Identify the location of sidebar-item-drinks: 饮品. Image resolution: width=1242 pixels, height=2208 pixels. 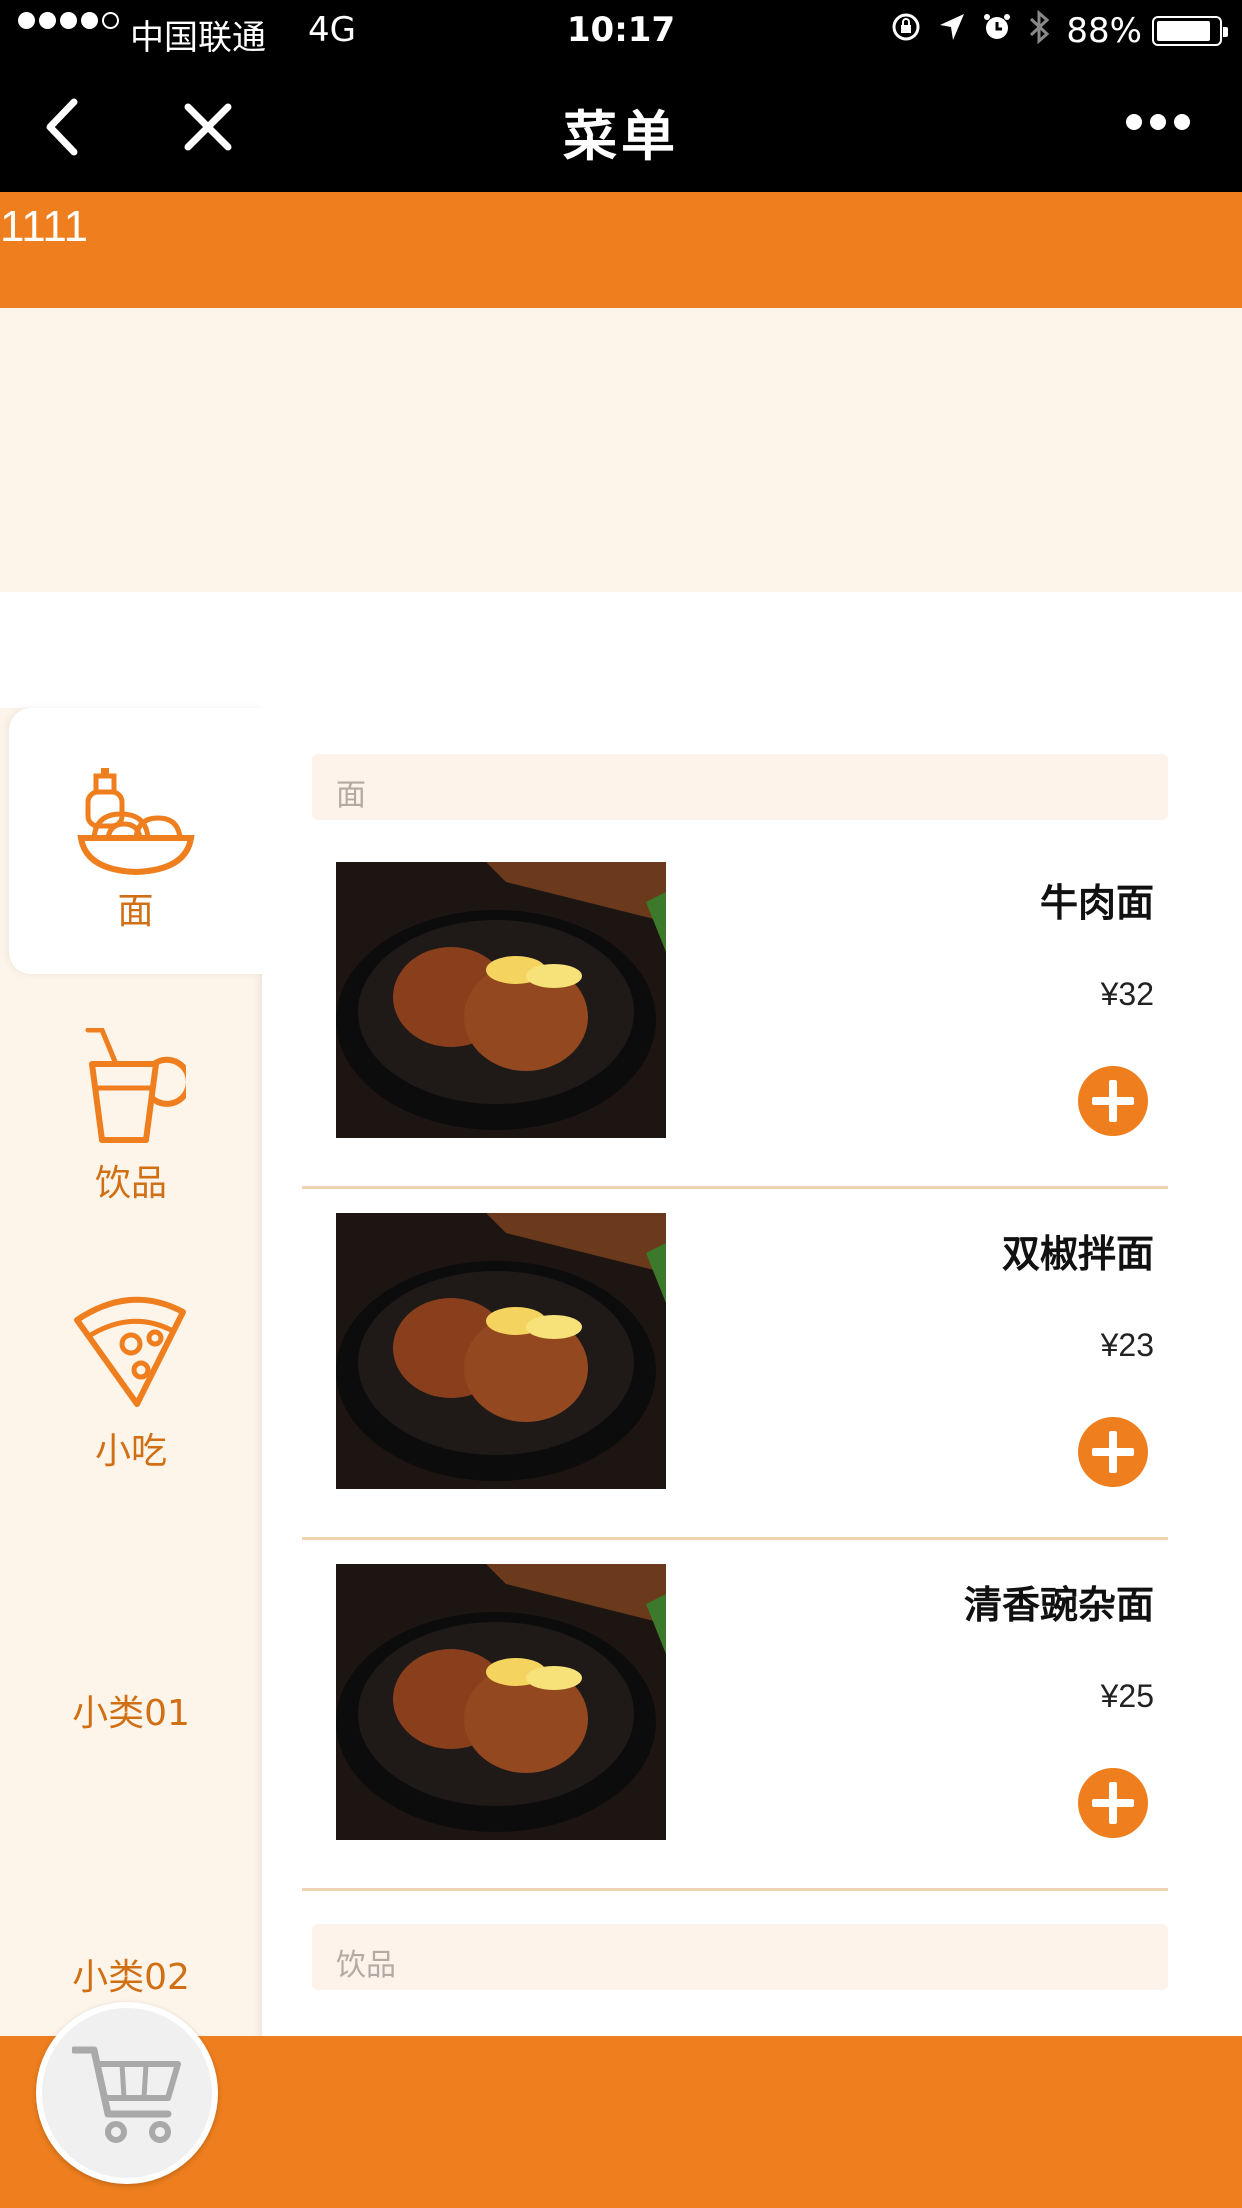
(131, 1128).